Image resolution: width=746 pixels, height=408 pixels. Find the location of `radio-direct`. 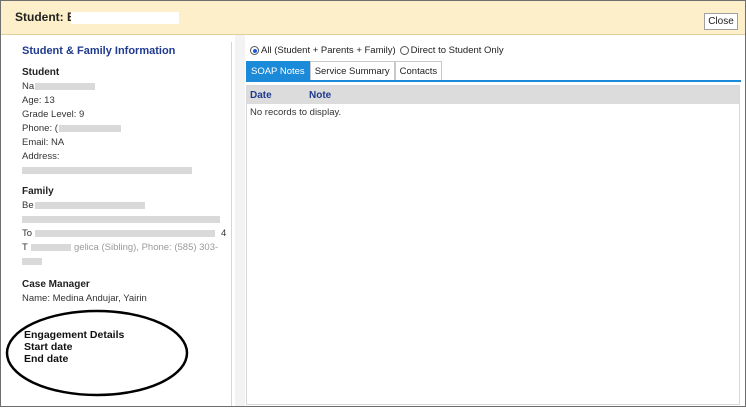

radio-direct is located at coordinates (404, 50).